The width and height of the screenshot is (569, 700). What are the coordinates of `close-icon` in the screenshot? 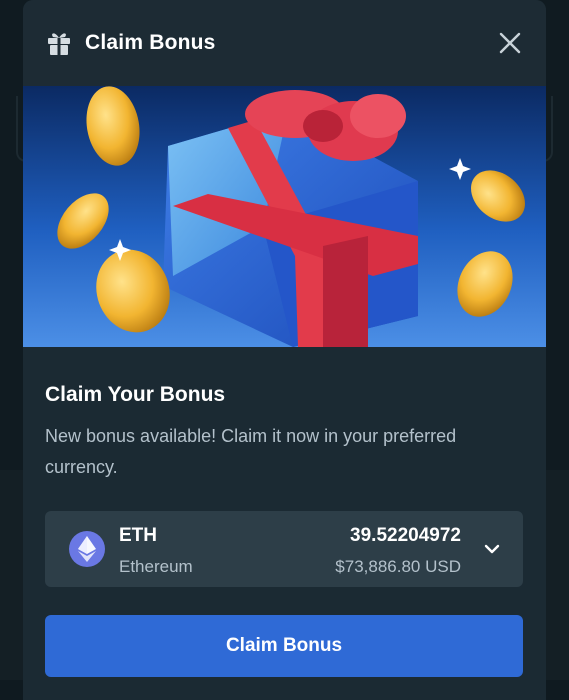 It's located at (510, 43).